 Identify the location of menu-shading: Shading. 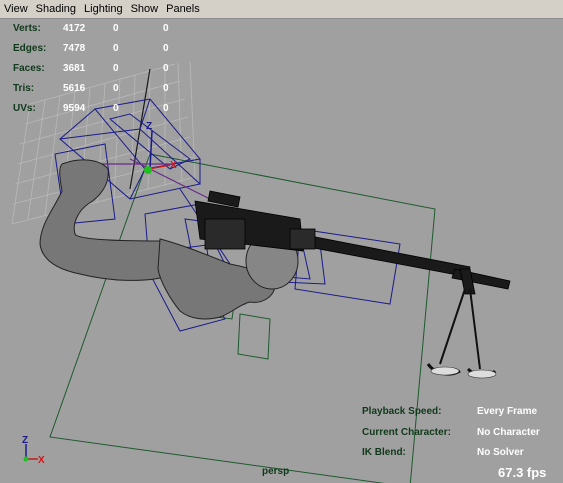
(56, 9).